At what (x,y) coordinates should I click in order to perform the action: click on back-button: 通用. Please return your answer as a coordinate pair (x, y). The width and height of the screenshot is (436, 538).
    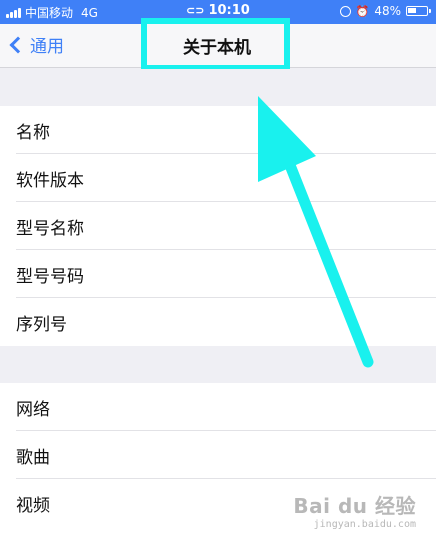
    Looking at the image, I should click on (35, 44).